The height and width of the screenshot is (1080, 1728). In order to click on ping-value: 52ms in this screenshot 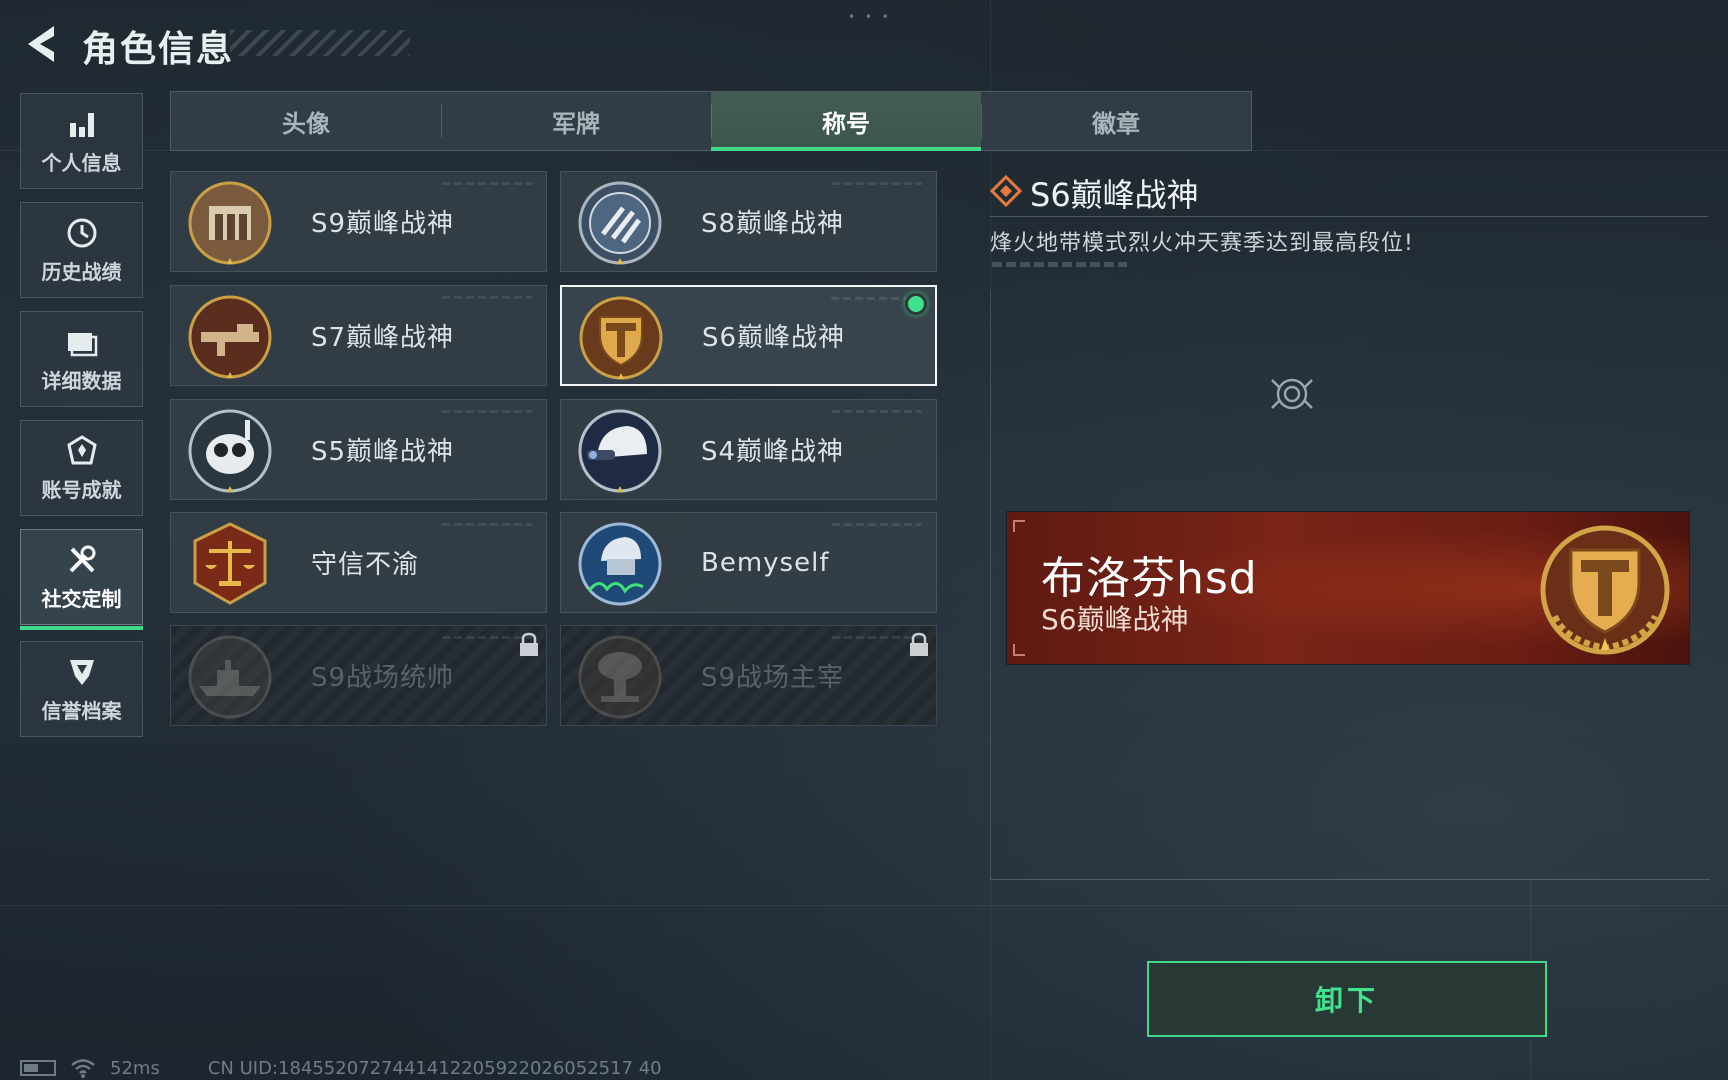, I will do `click(135, 1068)`.